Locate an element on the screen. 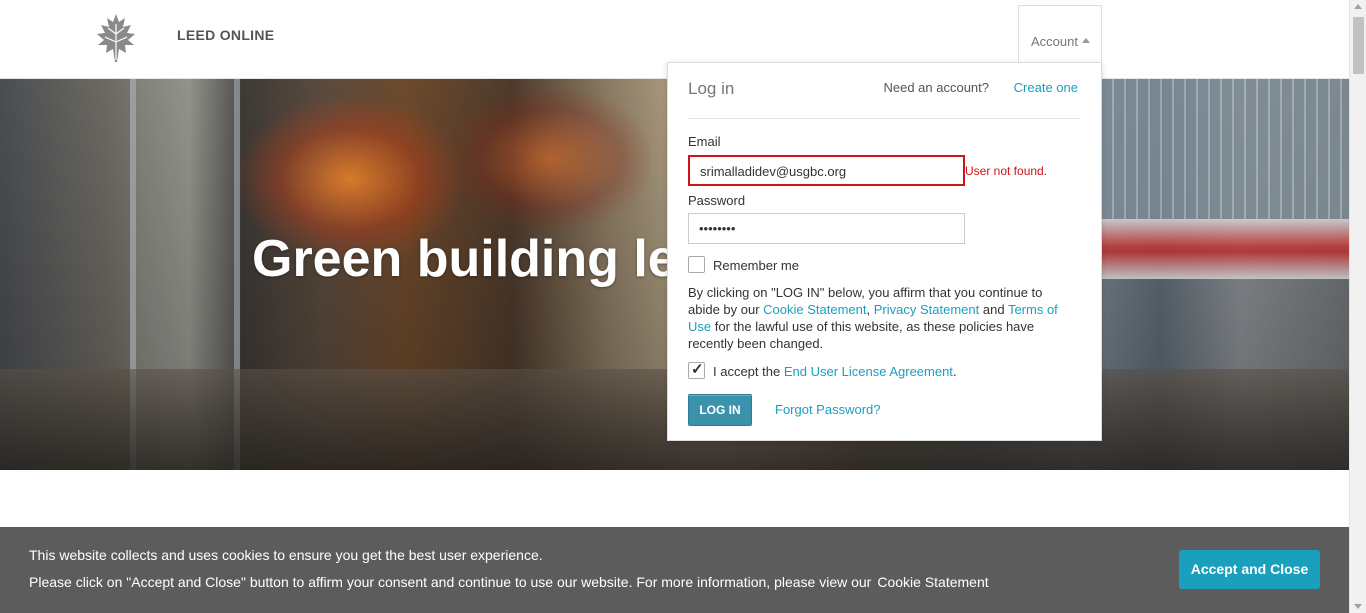 The image size is (1366, 613). eula-accept-label: I accept the End User License Agreement. is located at coordinates (835, 371).